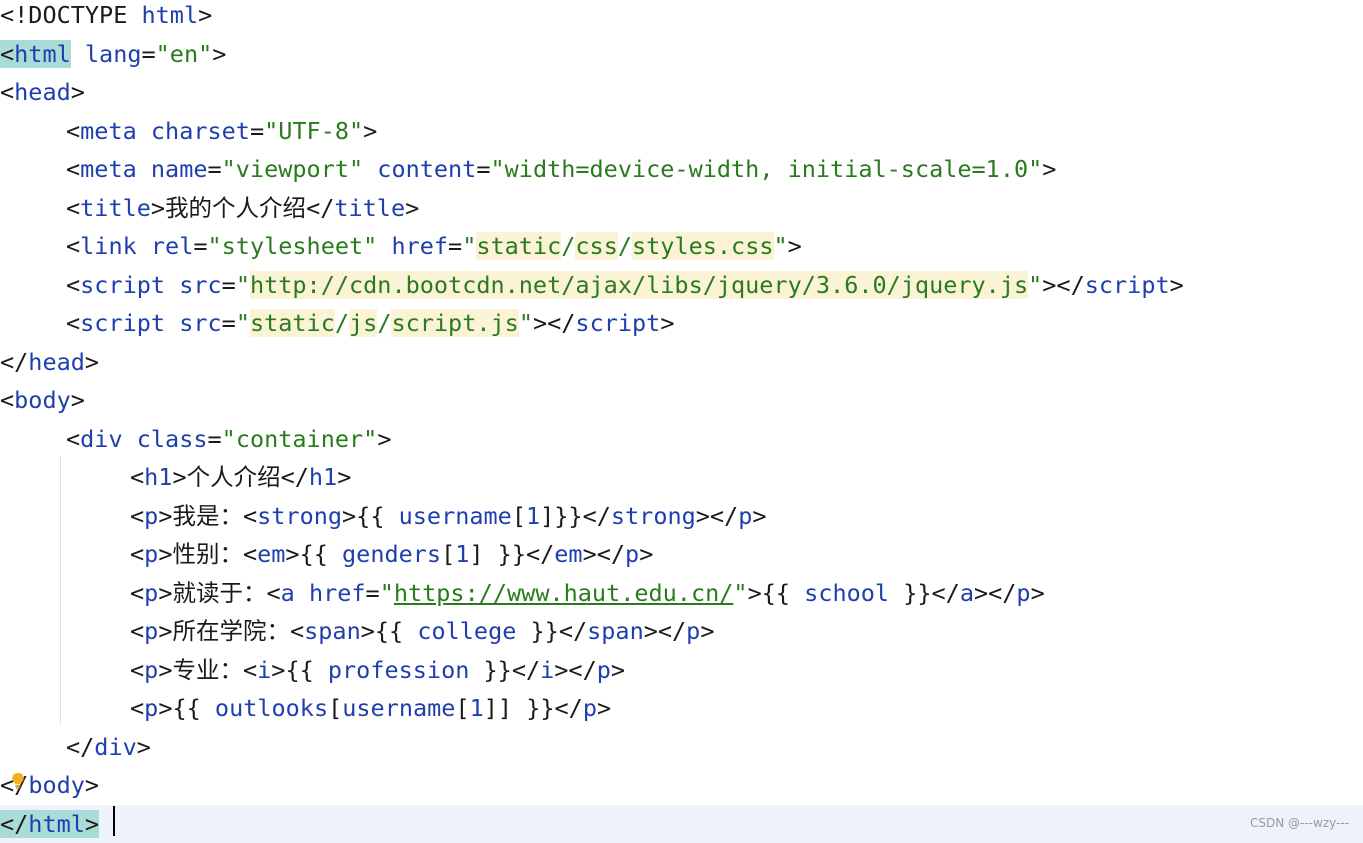 The image size is (1363, 843). I want to click on text-caret, so click(114, 821).